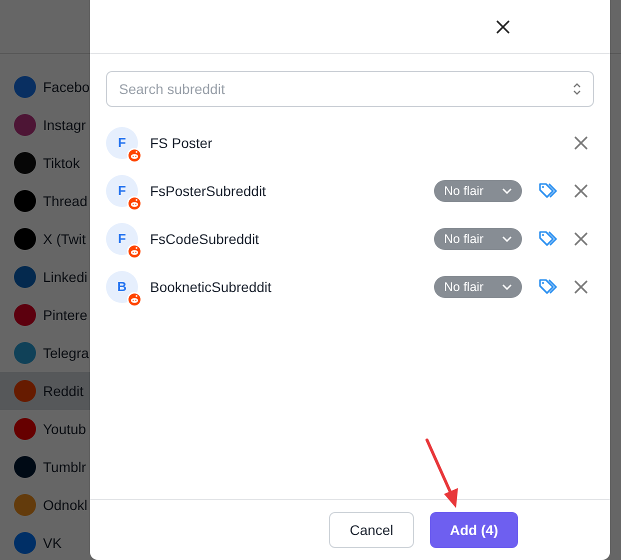  Describe the element at coordinates (182, 143) in the screenshot. I see `subreddit-name: FS Poster` at that location.